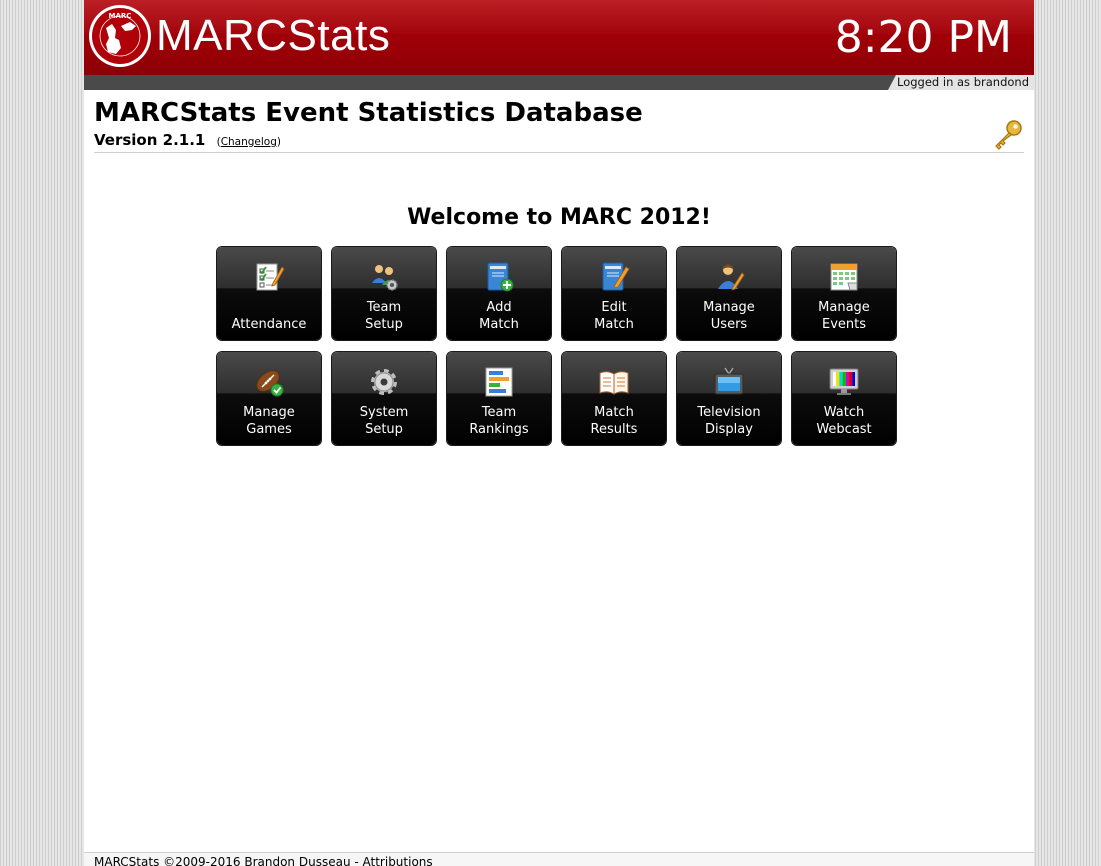 This screenshot has width=1101, height=866. I want to click on version-line: Version 2.1.1 (Changelog), so click(187, 141).